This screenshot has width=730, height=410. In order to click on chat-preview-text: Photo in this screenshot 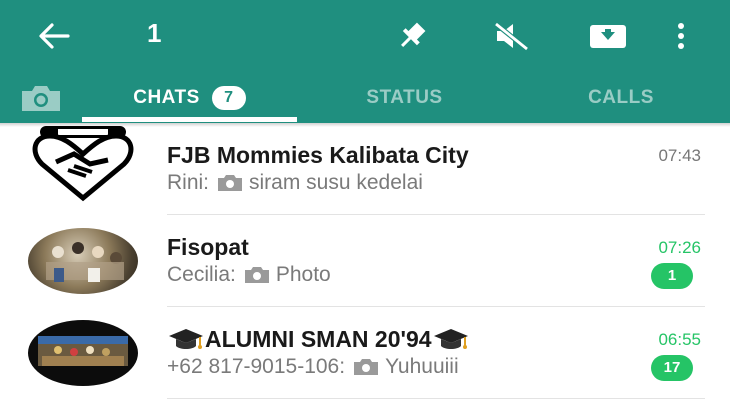, I will do `click(303, 274)`.